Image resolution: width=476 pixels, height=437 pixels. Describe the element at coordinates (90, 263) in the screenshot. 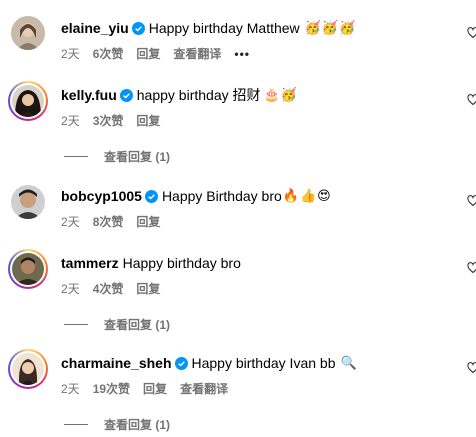

I see `username: tammerz` at that location.